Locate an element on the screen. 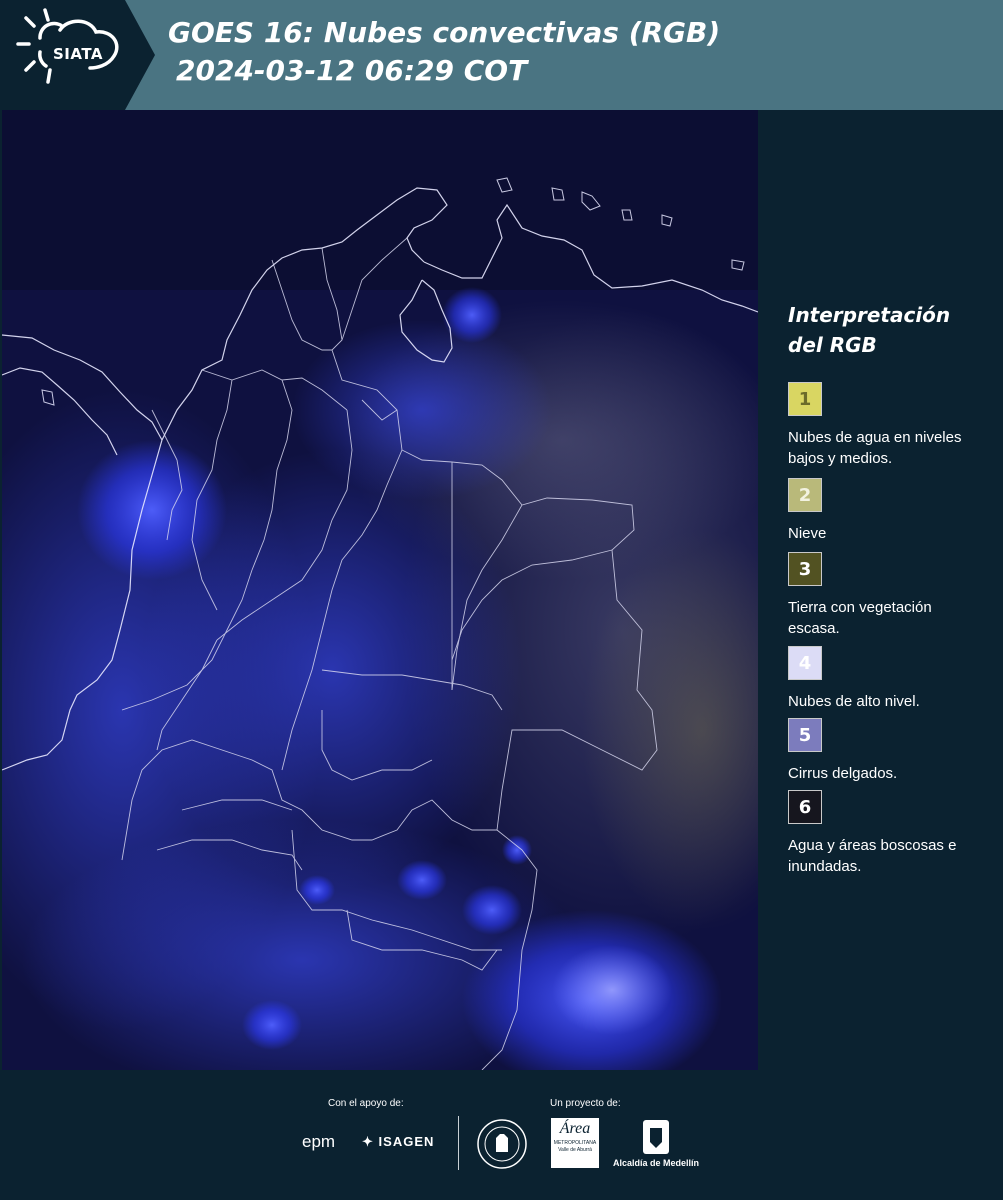 This screenshot has height=1200, width=1003. logo-panel: SIATA is located at coordinates (77, 55).